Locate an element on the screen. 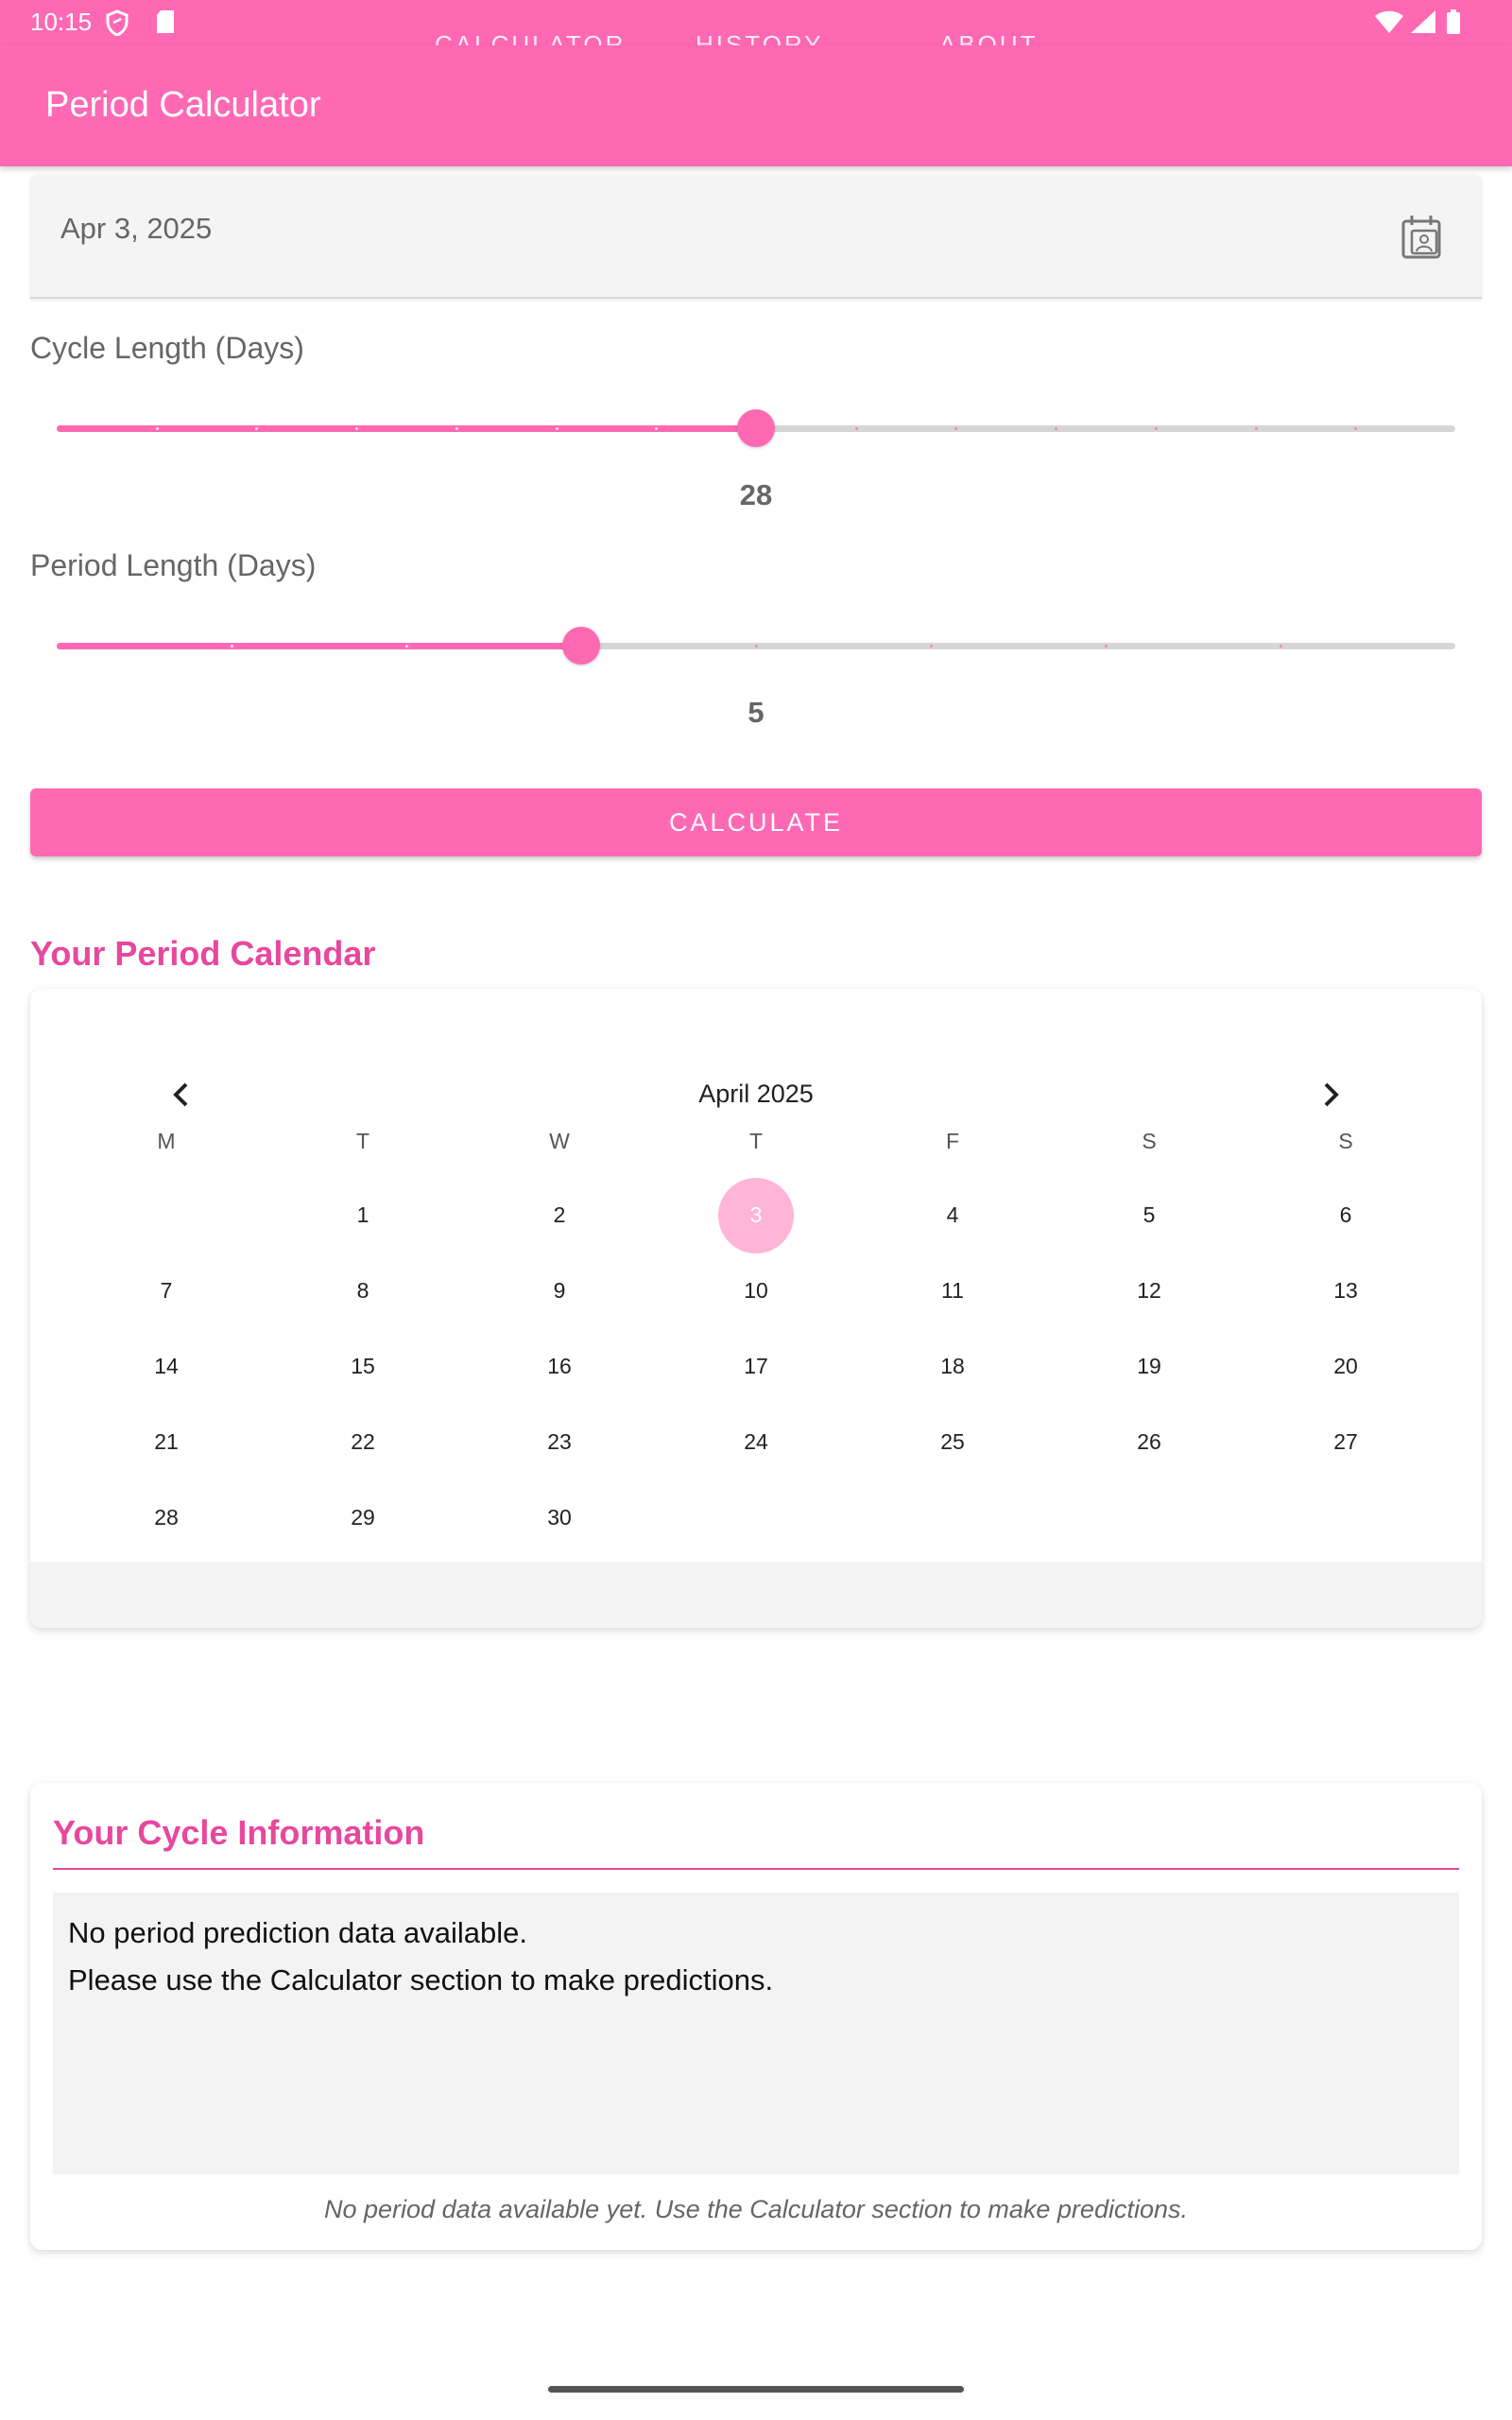 The height and width of the screenshot is (2420, 1512). calendar-day: 9 is located at coordinates (559, 1291).